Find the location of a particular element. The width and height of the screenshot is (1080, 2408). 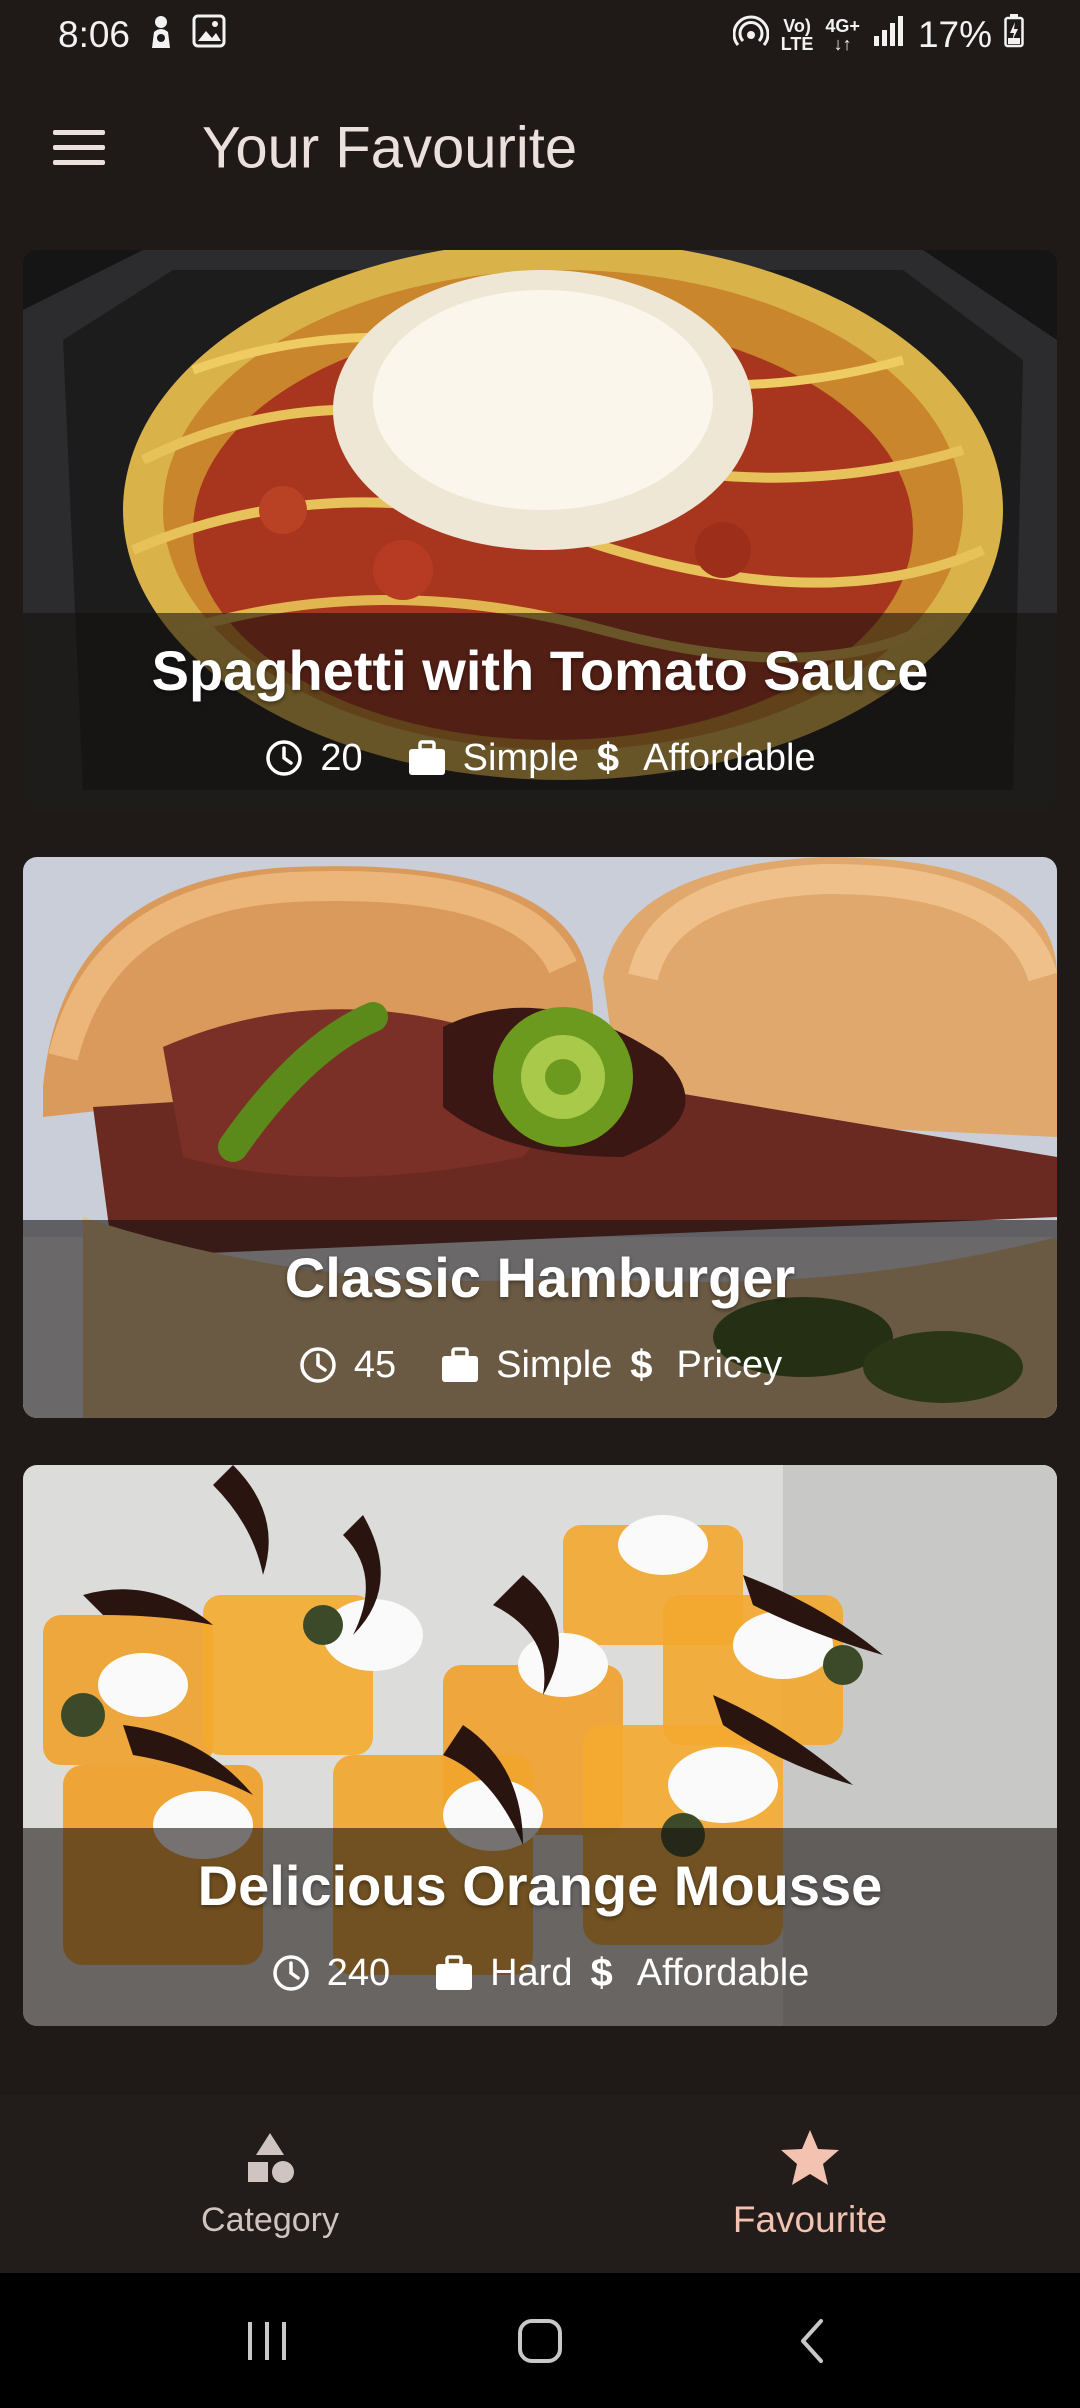

battery-charging-icon is located at coordinates (1014, 35).